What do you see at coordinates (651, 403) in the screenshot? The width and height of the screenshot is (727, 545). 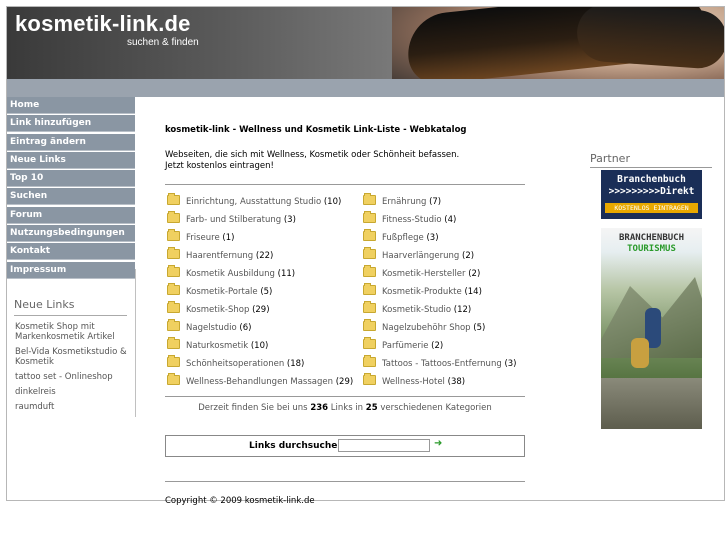 I see `rock-image` at bounding box center [651, 403].